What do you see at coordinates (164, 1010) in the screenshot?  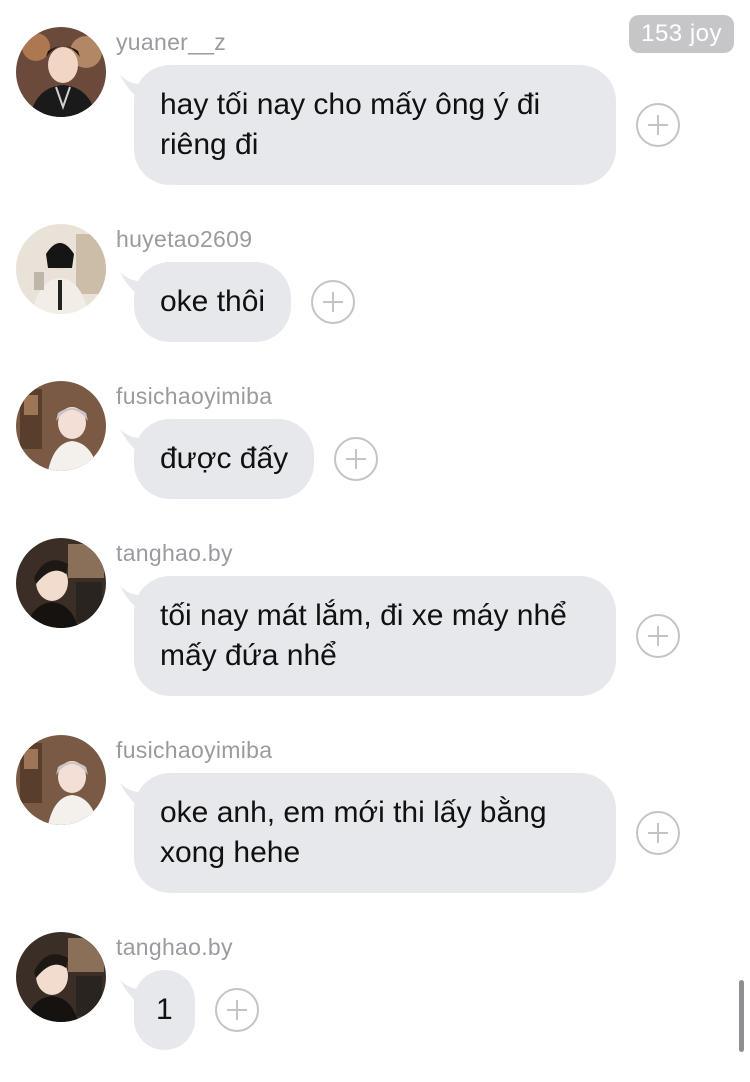 I see `message-bubble: 1` at bounding box center [164, 1010].